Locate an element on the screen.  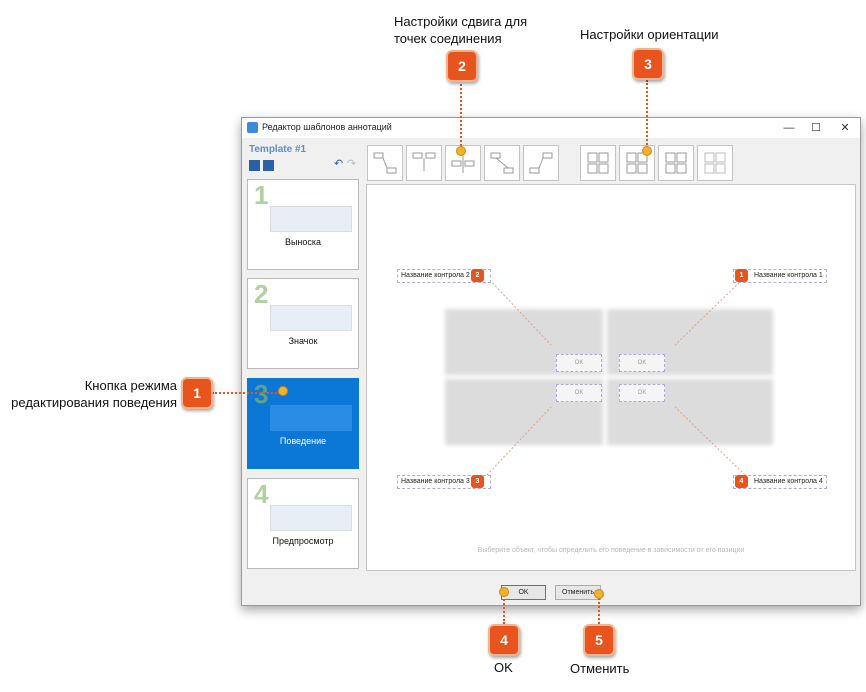
callout-4-badge: 4 is located at coordinates (504, 640).